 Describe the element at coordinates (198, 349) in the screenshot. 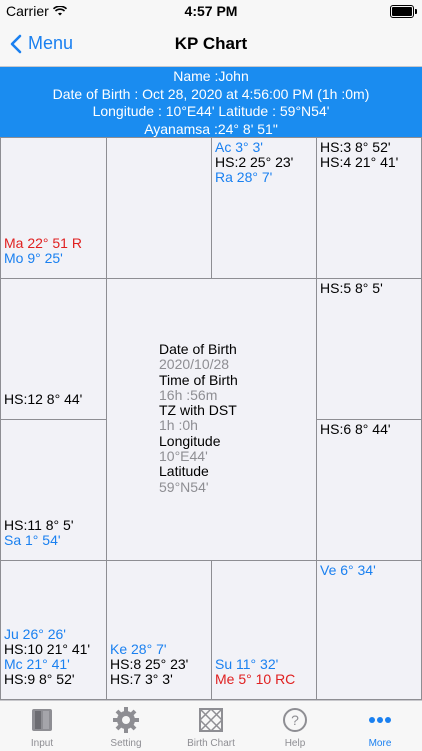

I see `dob-label: Date of Birth` at that location.